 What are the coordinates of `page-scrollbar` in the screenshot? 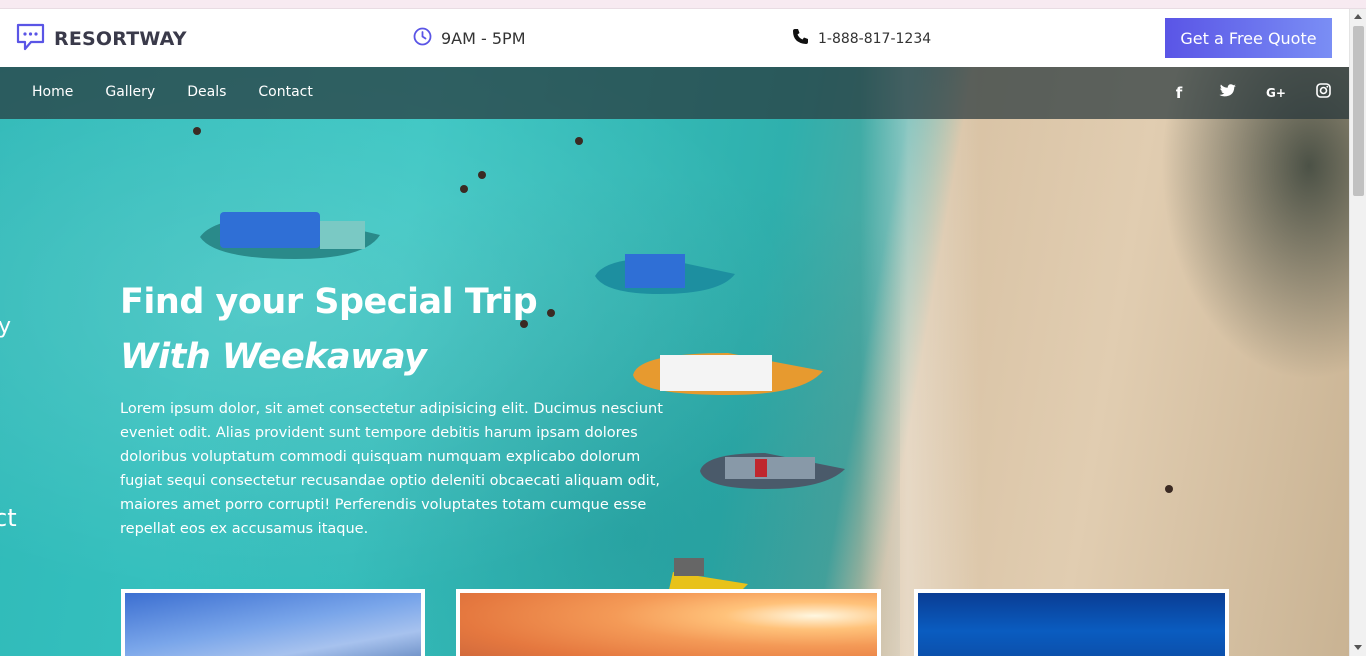 It's located at (1357, 332).